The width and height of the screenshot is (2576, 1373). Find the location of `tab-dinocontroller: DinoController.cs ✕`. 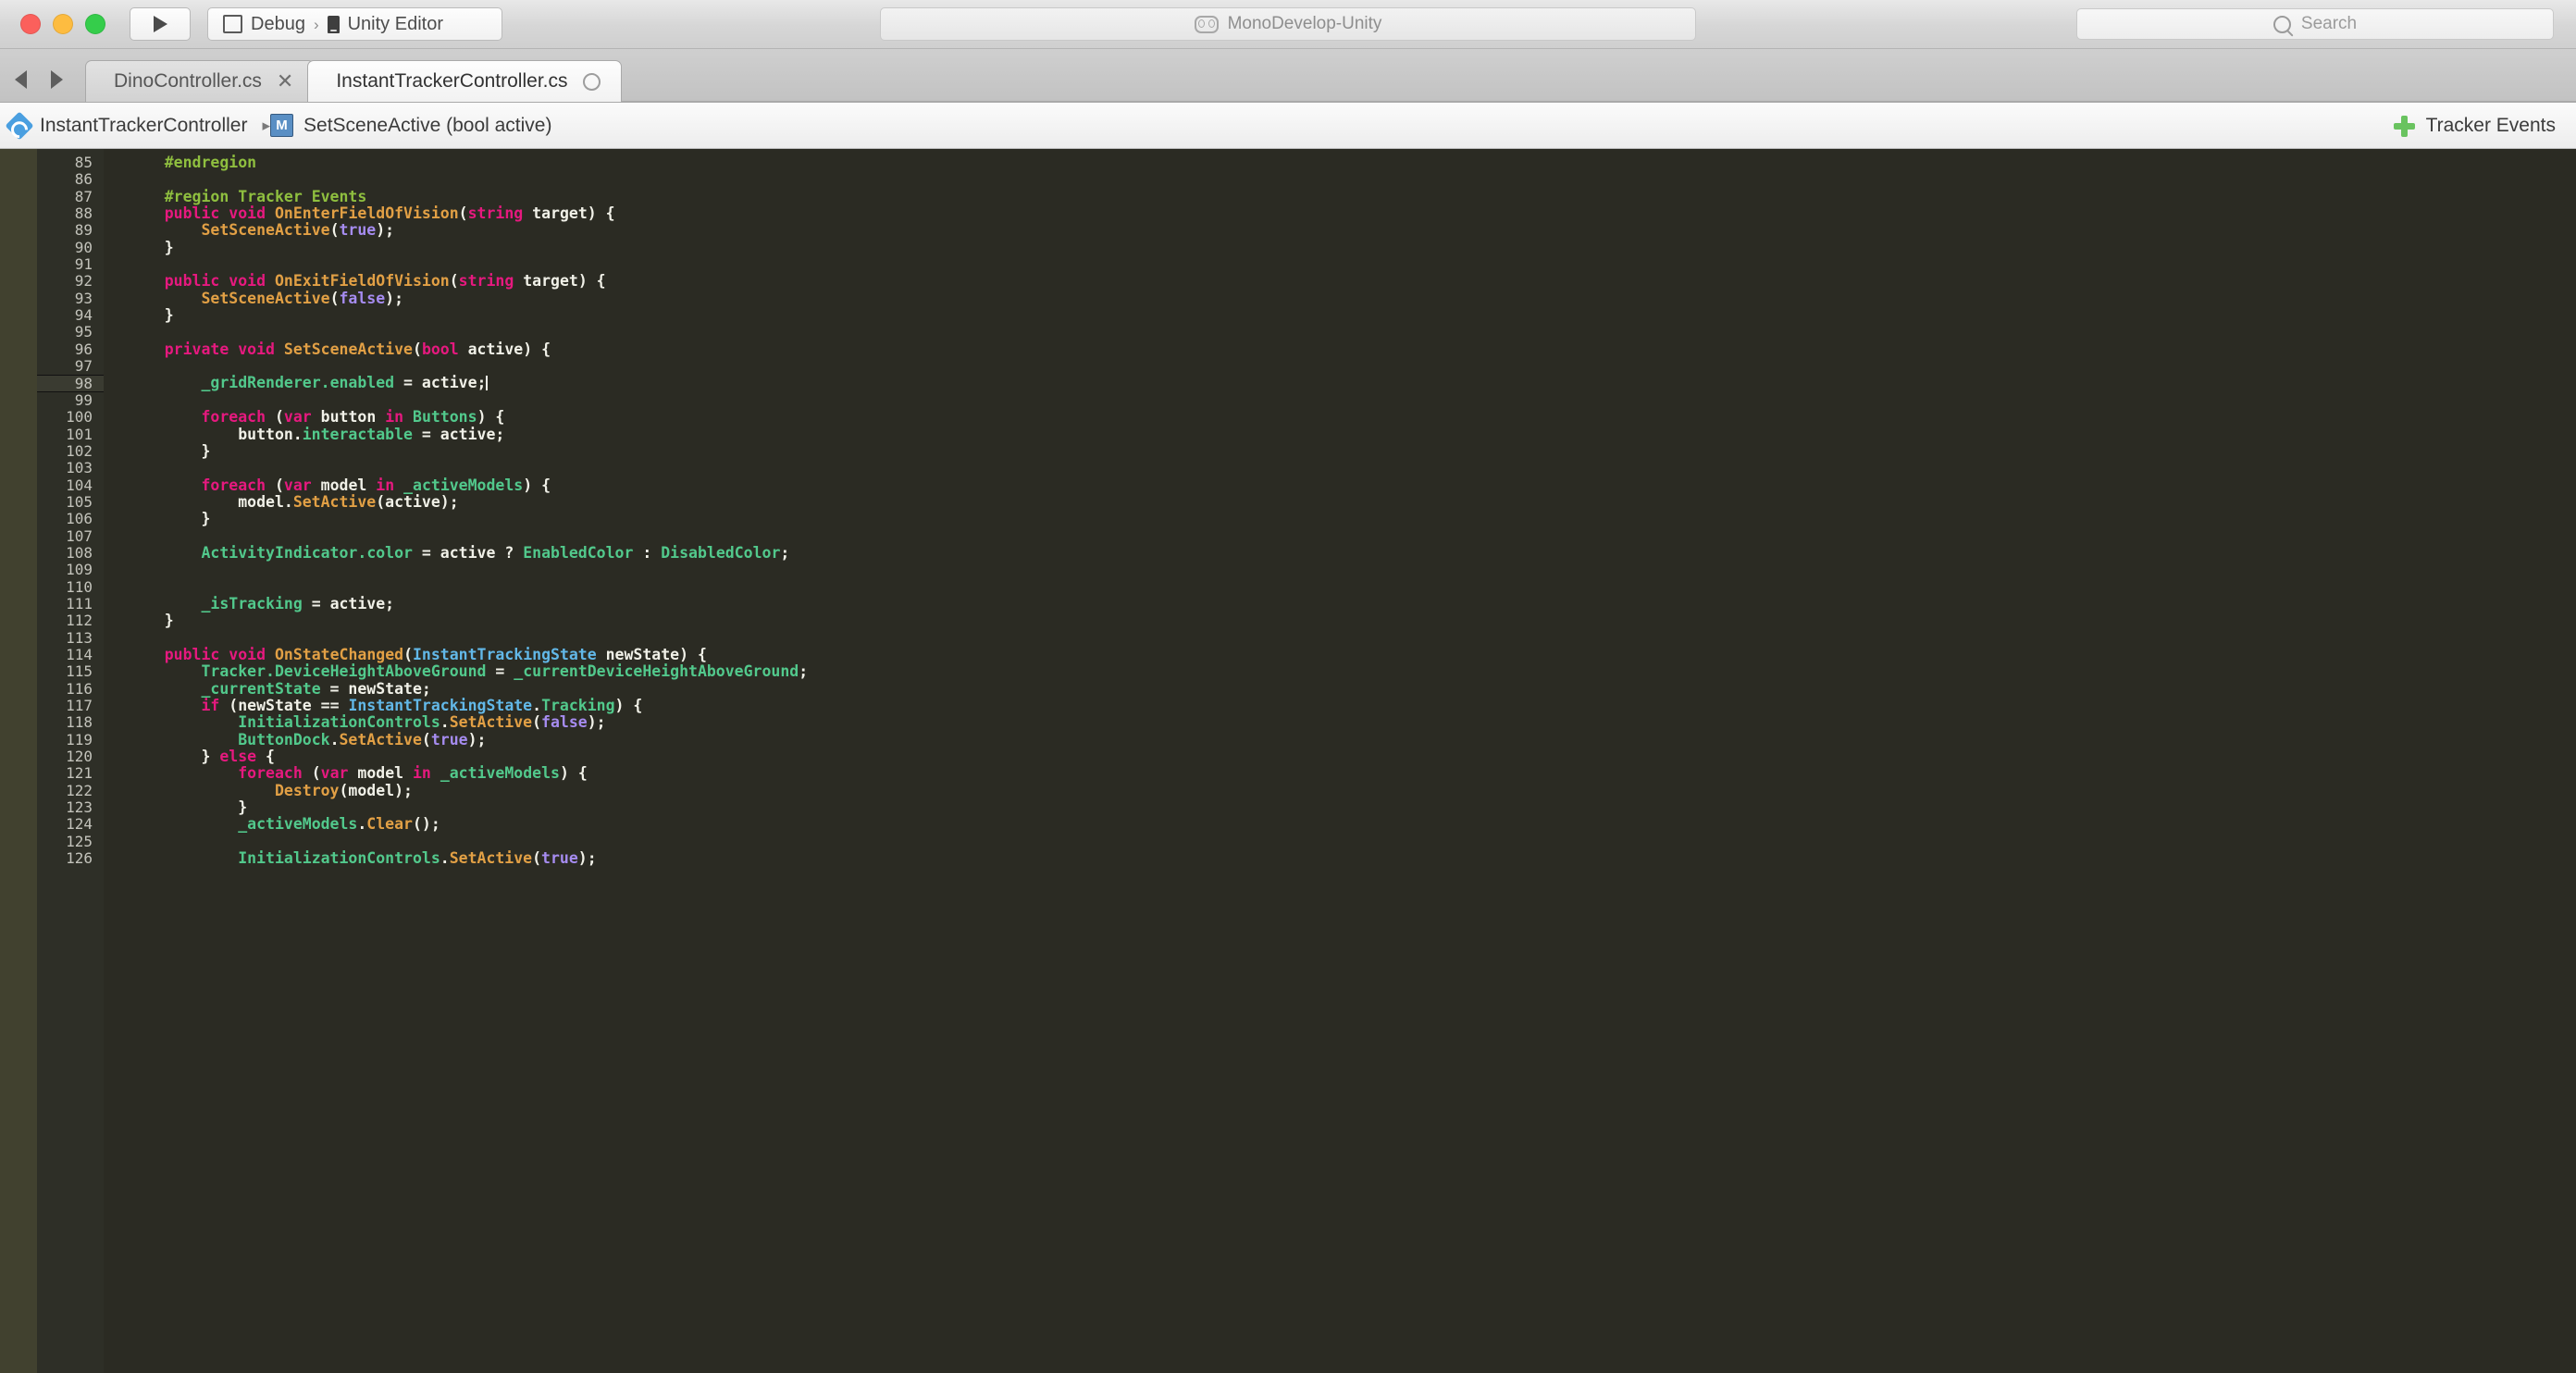

tab-dinocontroller: DinoController.cs ✕ is located at coordinates (200, 81).